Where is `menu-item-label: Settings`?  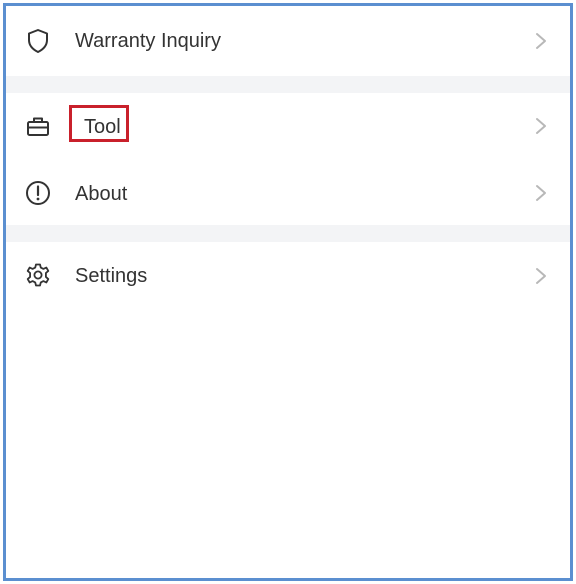 menu-item-label: Settings is located at coordinates (111, 276).